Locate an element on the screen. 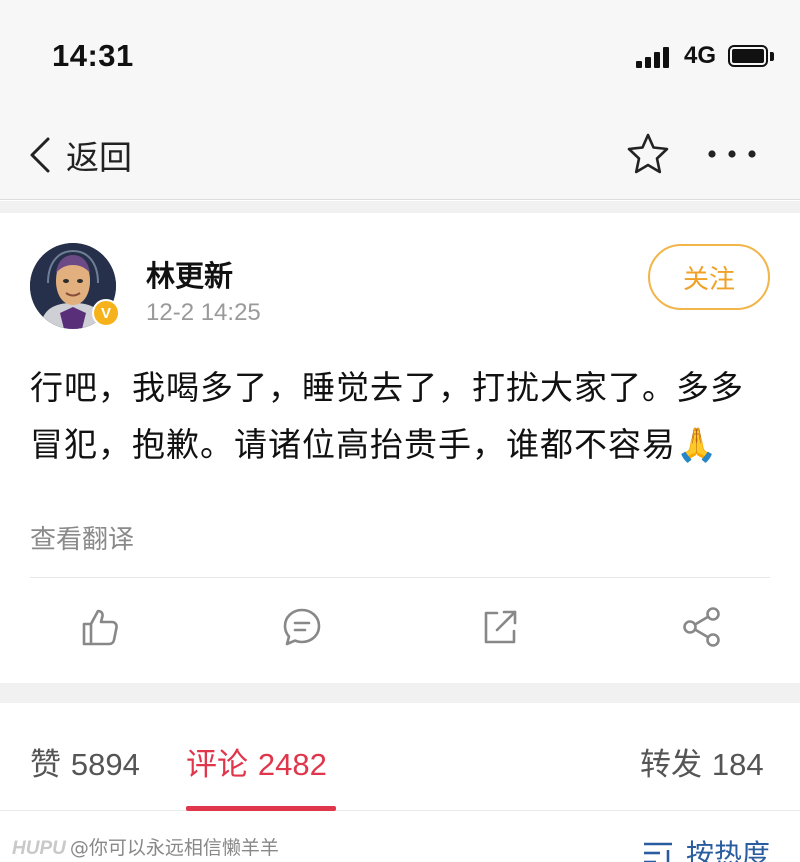 This screenshot has width=800, height=862. sort-button: 按热度 is located at coordinates (706, 847).